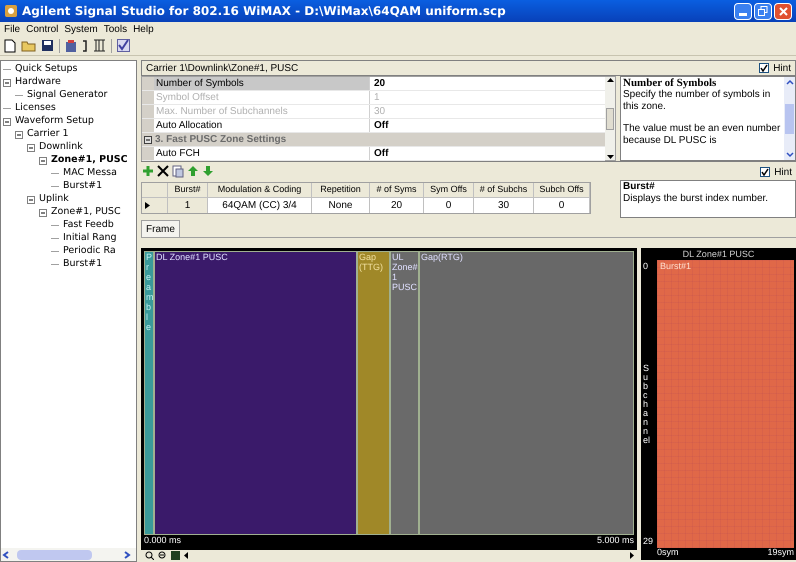 This screenshot has height=562, width=796. What do you see at coordinates (341, 190) in the screenshot?
I see `column-header: Repetition` at bounding box center [341, 190].